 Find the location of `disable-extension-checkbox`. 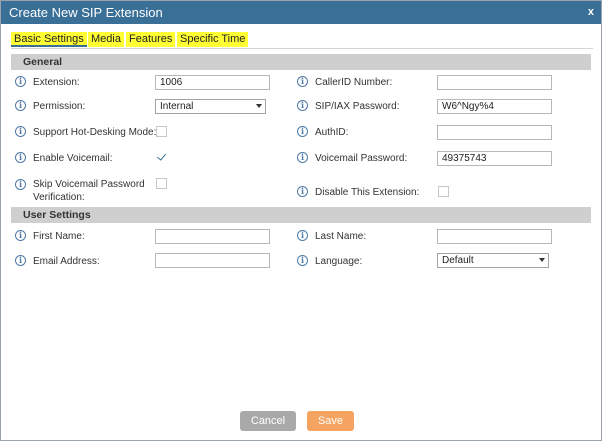

disable-extension-checkbox is located at coordinates (443, 191).